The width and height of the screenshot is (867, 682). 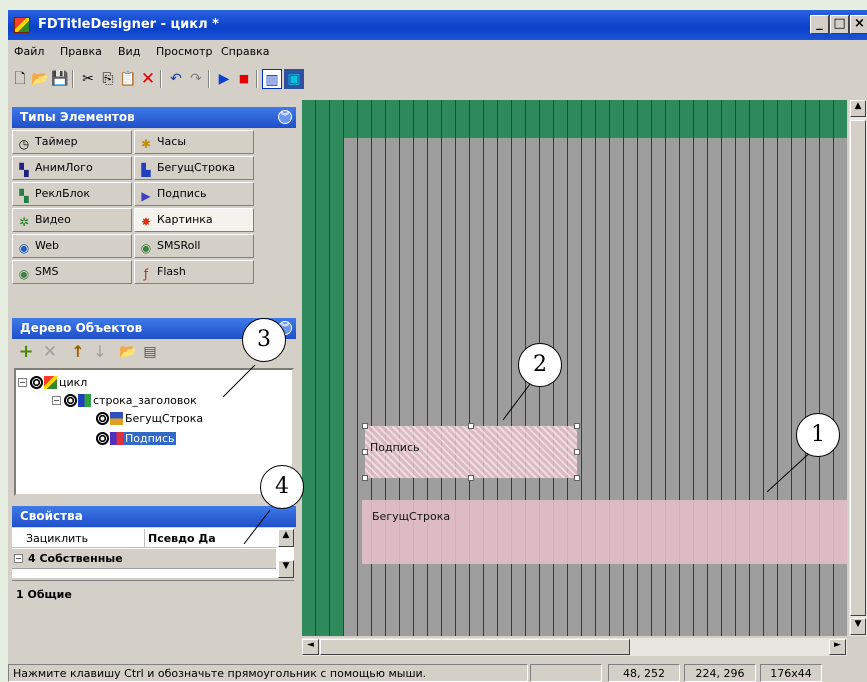 I want to click on save-object-icon: ▤, so click(x=150, y=352).